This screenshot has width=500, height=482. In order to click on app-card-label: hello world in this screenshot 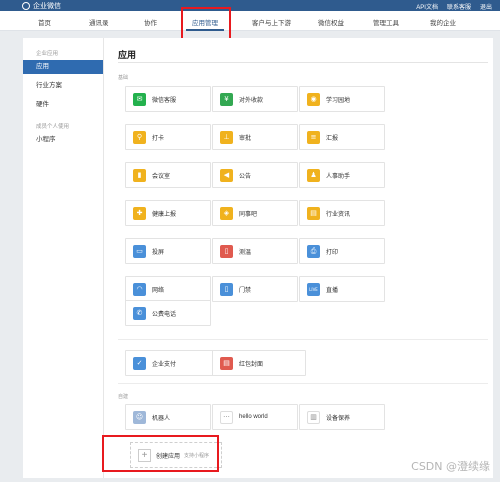, I will do `click(253, 417)`.